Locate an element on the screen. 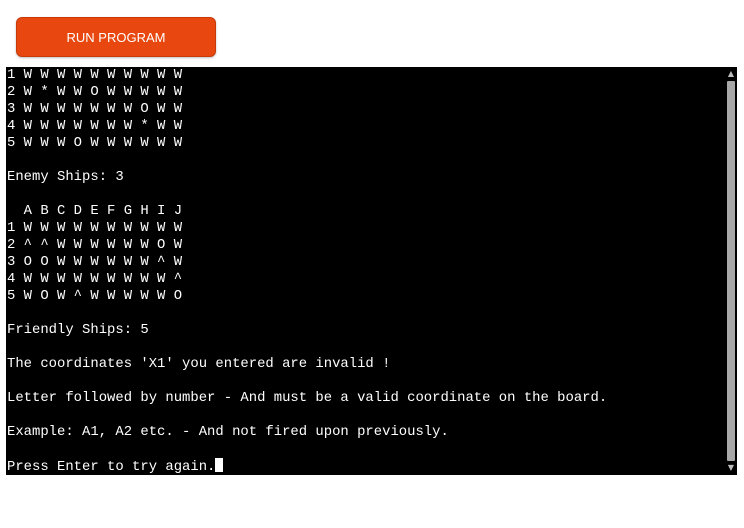 This screenshot has width=744, height=528. terminal-line: 4 W W W W W W W * W W is located at coordinates (95, 126).